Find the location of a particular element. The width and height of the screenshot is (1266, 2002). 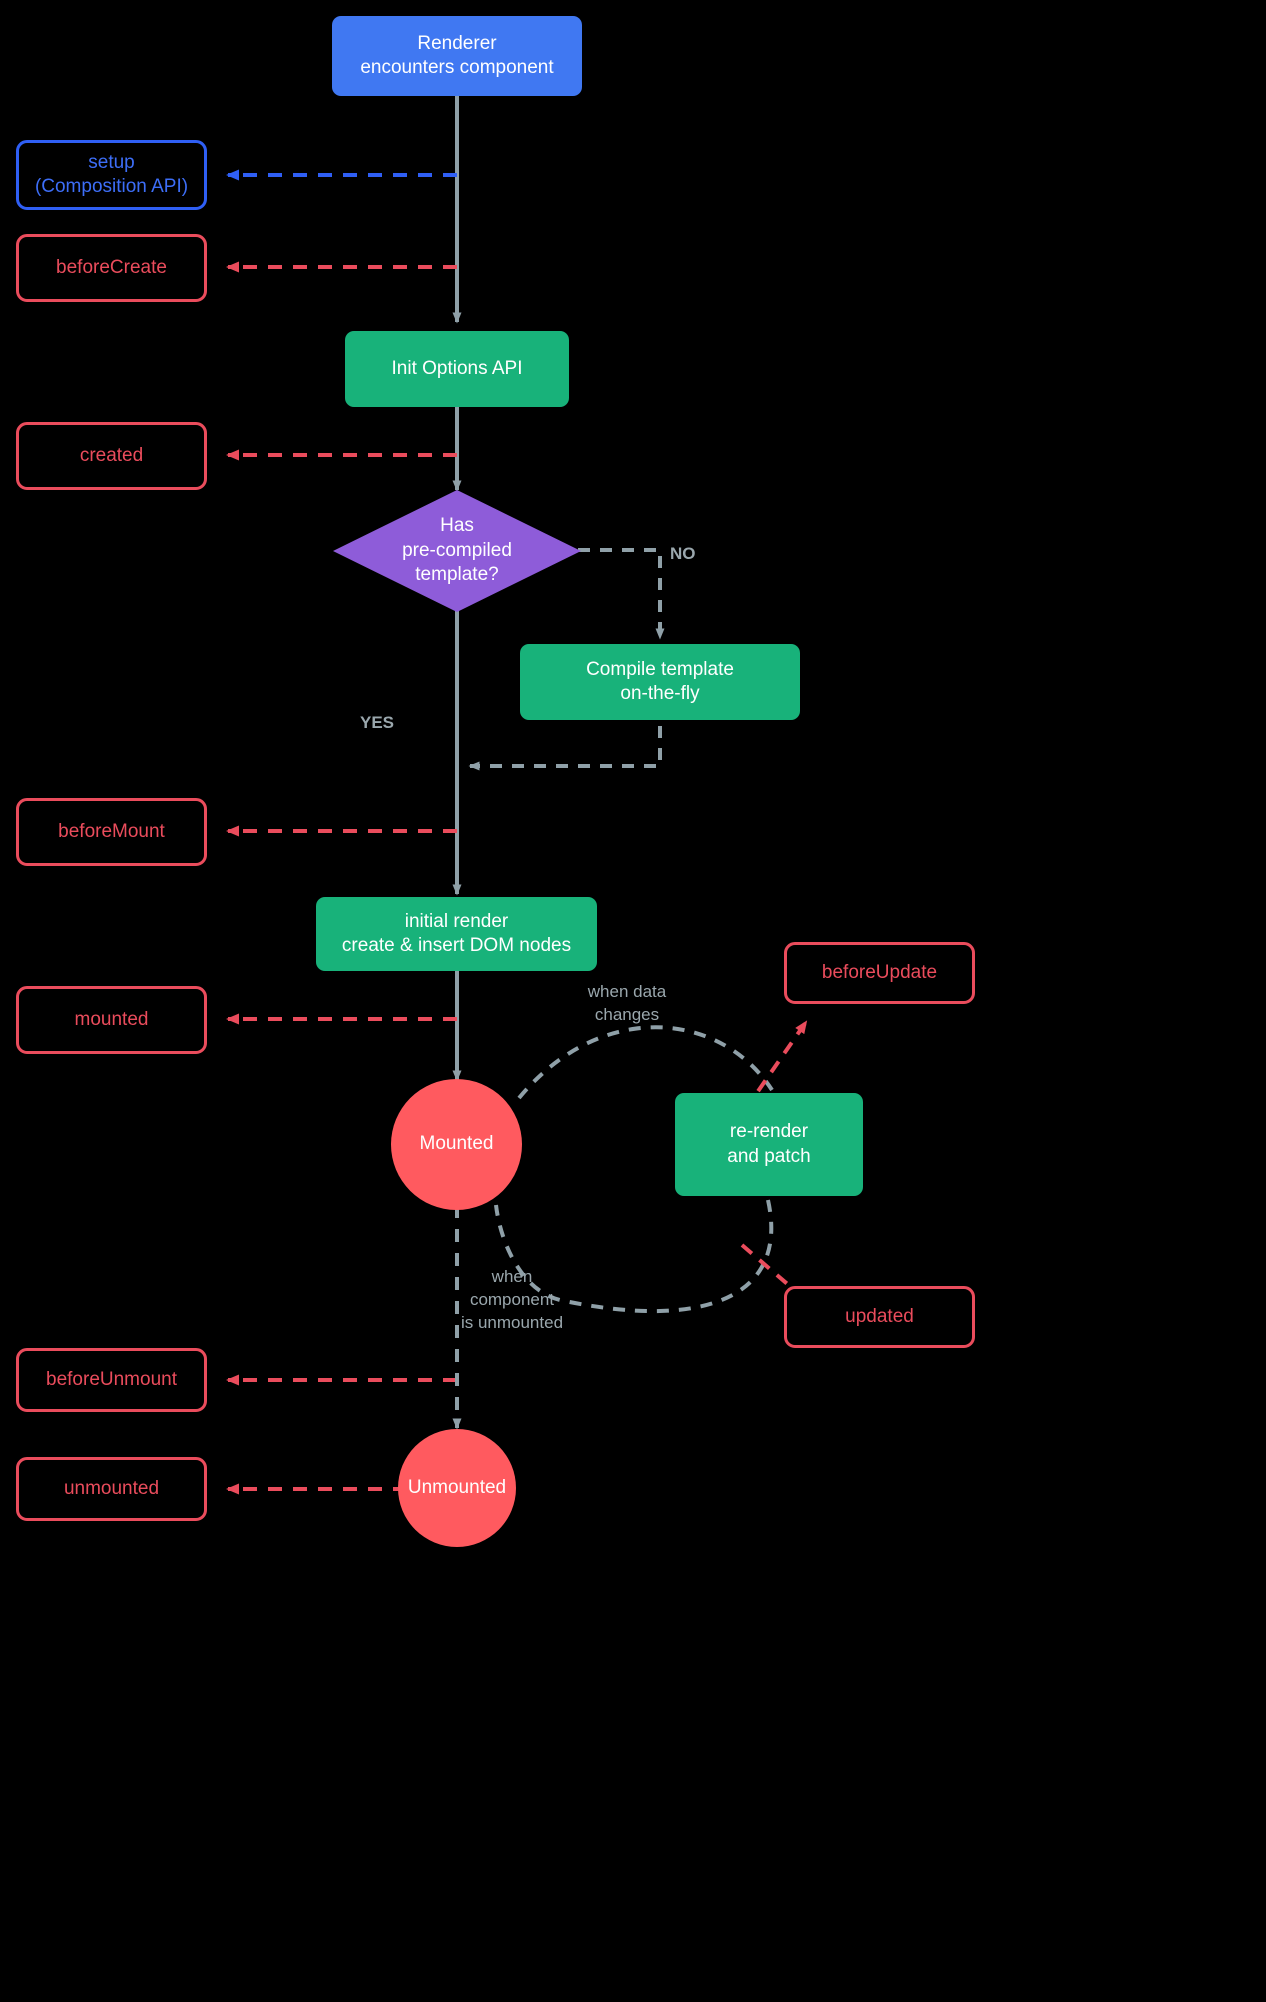

node-rerender-patch-label: re-render and patch is located at coordinates (769, 1144).